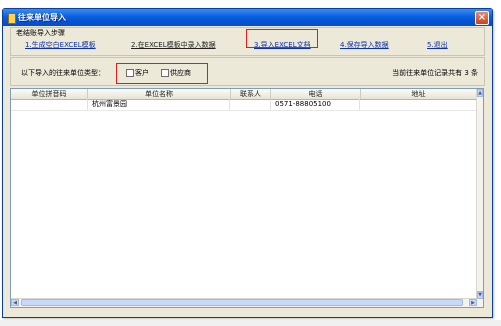 The width and height of the screenshot is (501, 326). What do you see at coordinates (435, 73) in the screenshot?
I see `record-count: 当前往来单位记录共有 3 条` at bounding box center [435, 73].